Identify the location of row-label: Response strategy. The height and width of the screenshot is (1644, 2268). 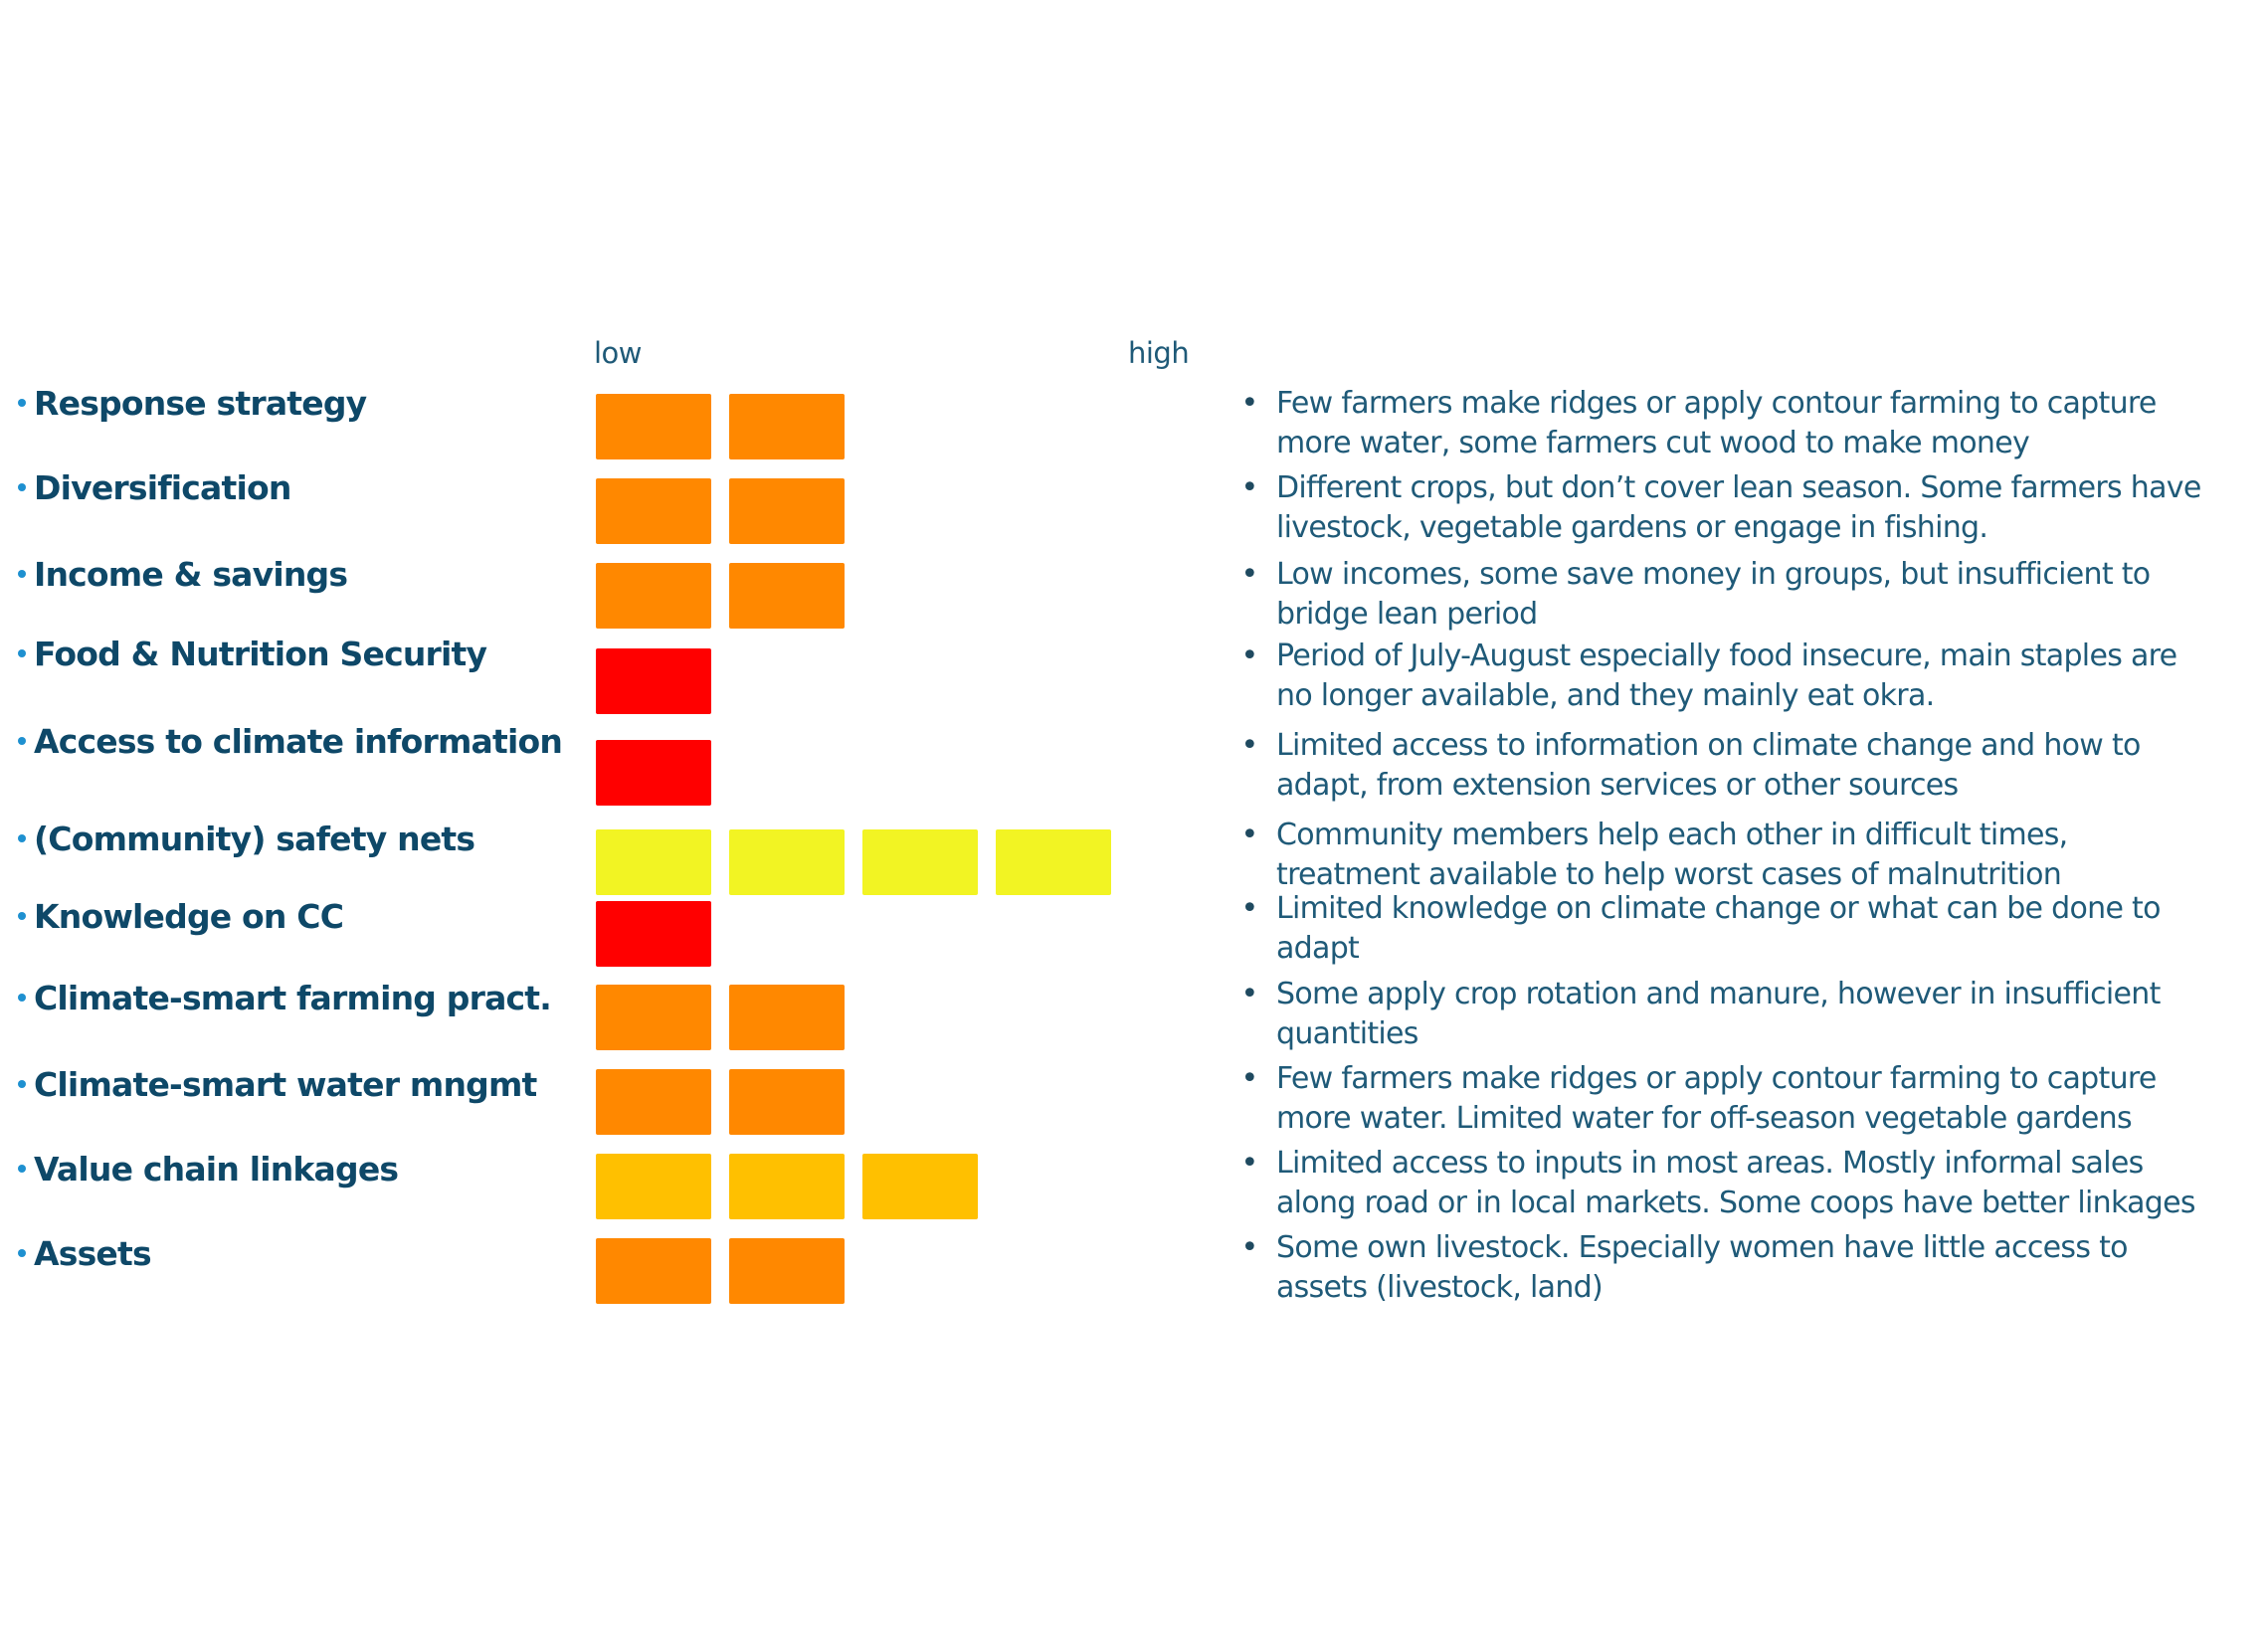
(192, 403).